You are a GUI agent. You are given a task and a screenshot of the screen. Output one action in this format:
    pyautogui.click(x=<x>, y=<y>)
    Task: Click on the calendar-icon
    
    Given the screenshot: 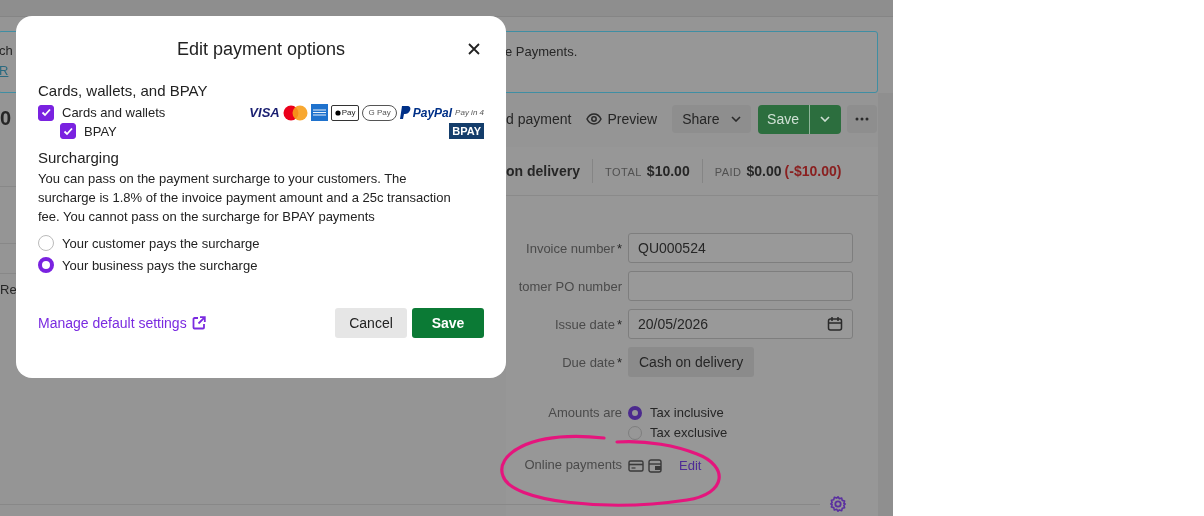 What is the action you would take?
    pyautogui.click(x=835, y=324)
    